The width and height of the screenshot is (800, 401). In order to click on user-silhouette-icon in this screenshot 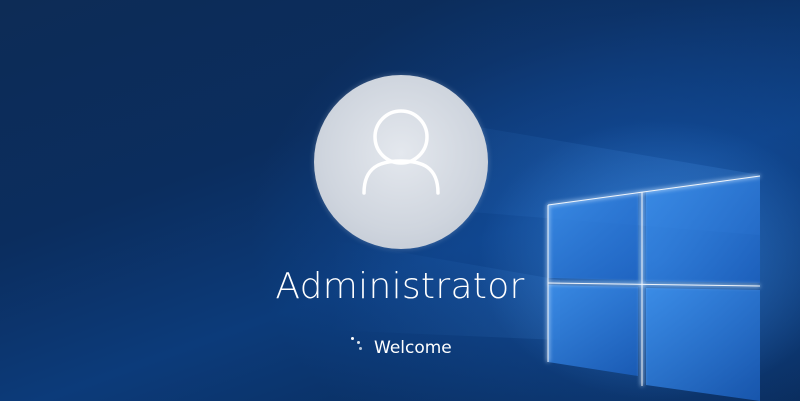, I will do `click(401, 152)`.